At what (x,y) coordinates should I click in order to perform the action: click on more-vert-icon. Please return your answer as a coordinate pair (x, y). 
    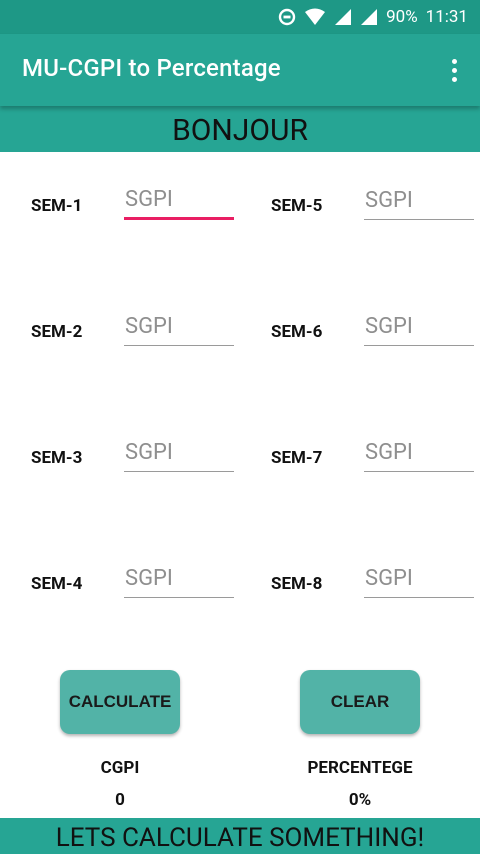
    Looking at the image, I should click on (454, 70).